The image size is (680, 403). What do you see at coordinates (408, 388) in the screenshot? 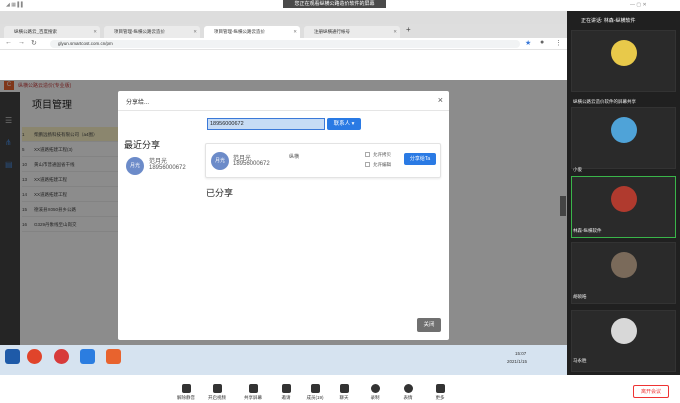
I see `emoji-icon` at bounding box center [408, 388].